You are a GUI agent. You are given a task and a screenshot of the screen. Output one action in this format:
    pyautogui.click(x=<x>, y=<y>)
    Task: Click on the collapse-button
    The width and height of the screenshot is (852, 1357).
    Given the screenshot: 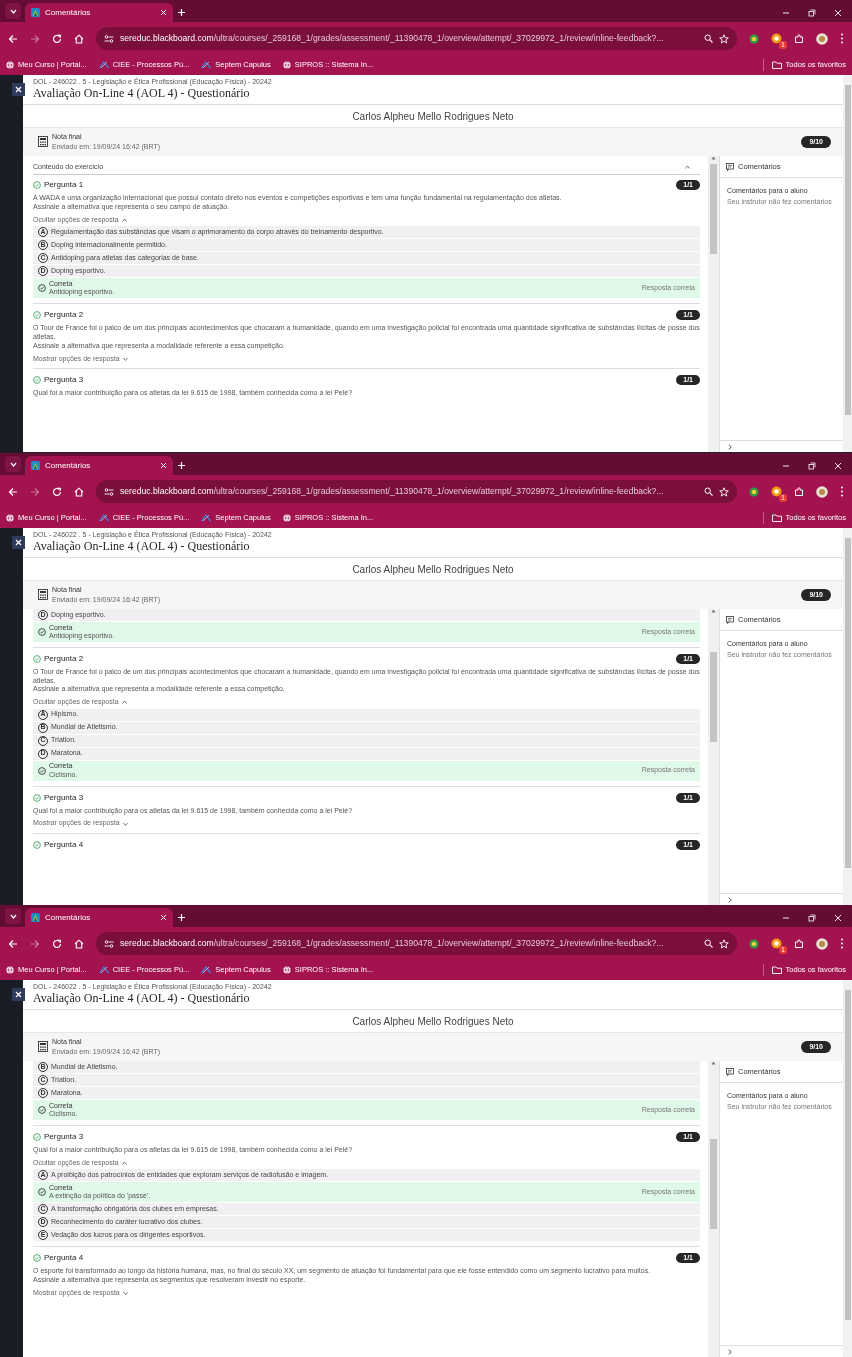 What is the action you would take?
    pyautogui.click(x=687, y=167)
    